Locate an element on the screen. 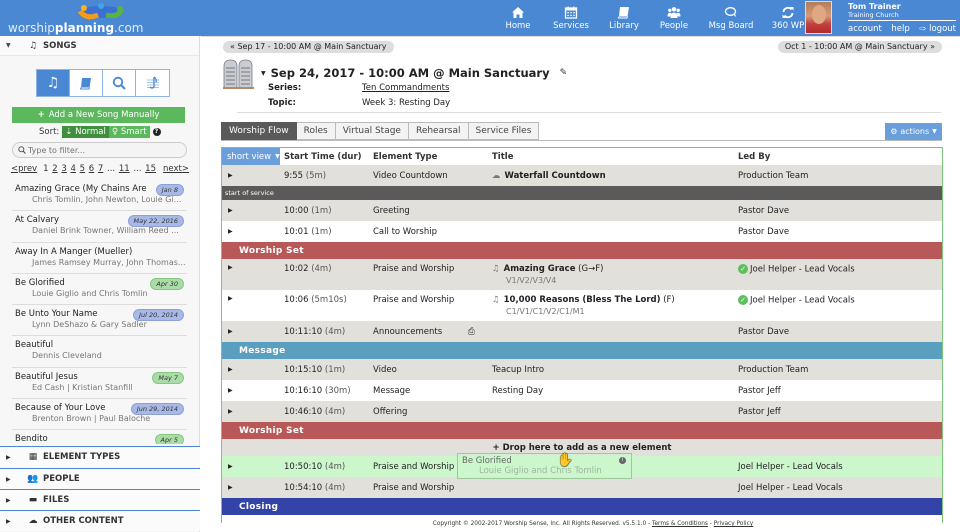  page-link: 6 is located at coordinates (91, 169).